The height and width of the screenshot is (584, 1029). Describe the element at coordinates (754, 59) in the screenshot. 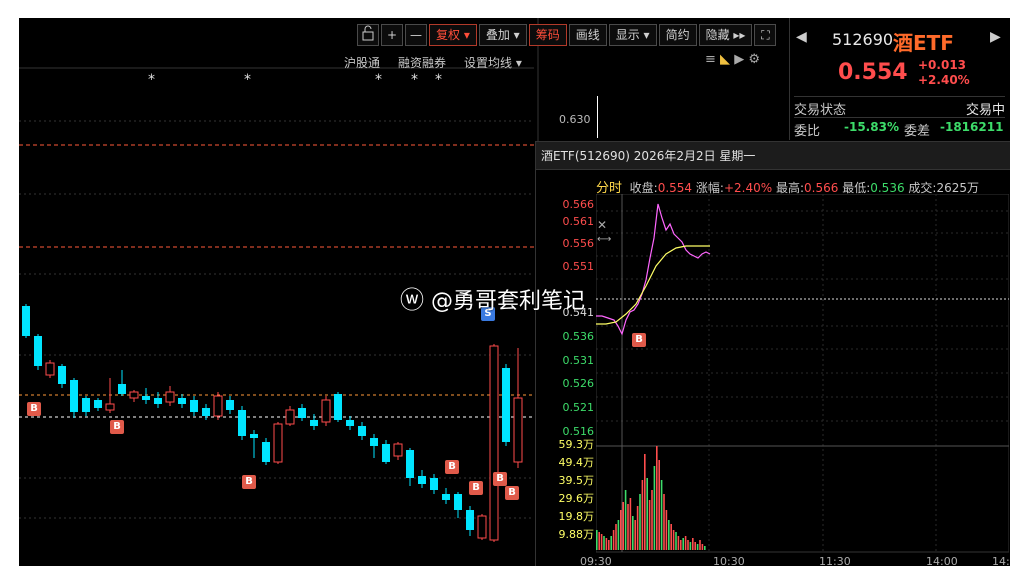

I see `gear-icon: ⚙` at that location.